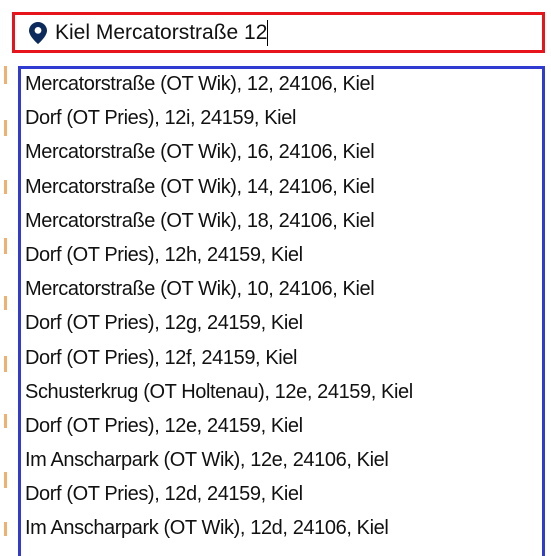 The height and width of the screenshot is (556, 551). I want to click on search-input-wrap: Kiel Mercatorstraße 12, so click(162, 32).